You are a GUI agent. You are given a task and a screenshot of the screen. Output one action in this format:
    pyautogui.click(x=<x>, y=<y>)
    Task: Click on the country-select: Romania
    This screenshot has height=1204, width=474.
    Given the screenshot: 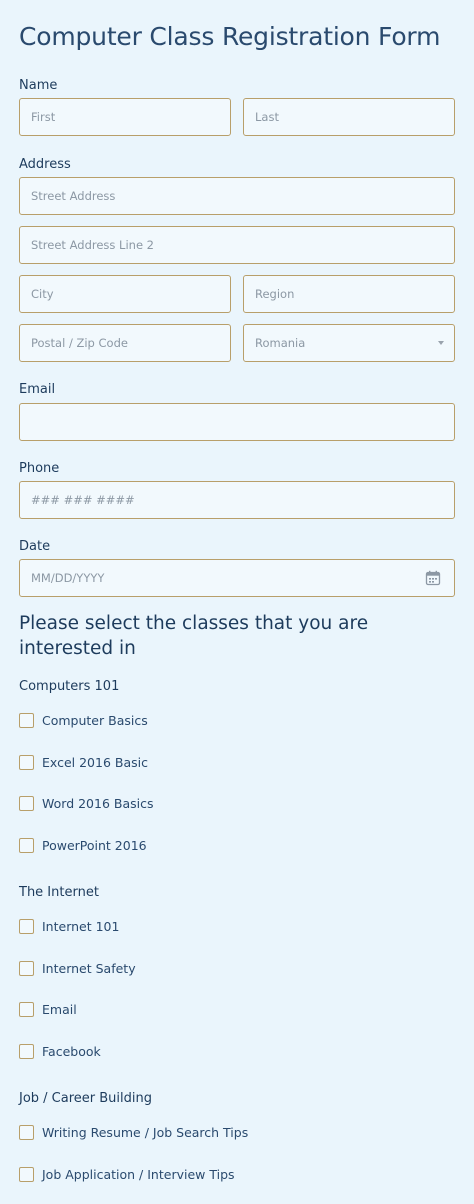 What is the action you would take?
    pyautogui.click(x=349, y=343)
    